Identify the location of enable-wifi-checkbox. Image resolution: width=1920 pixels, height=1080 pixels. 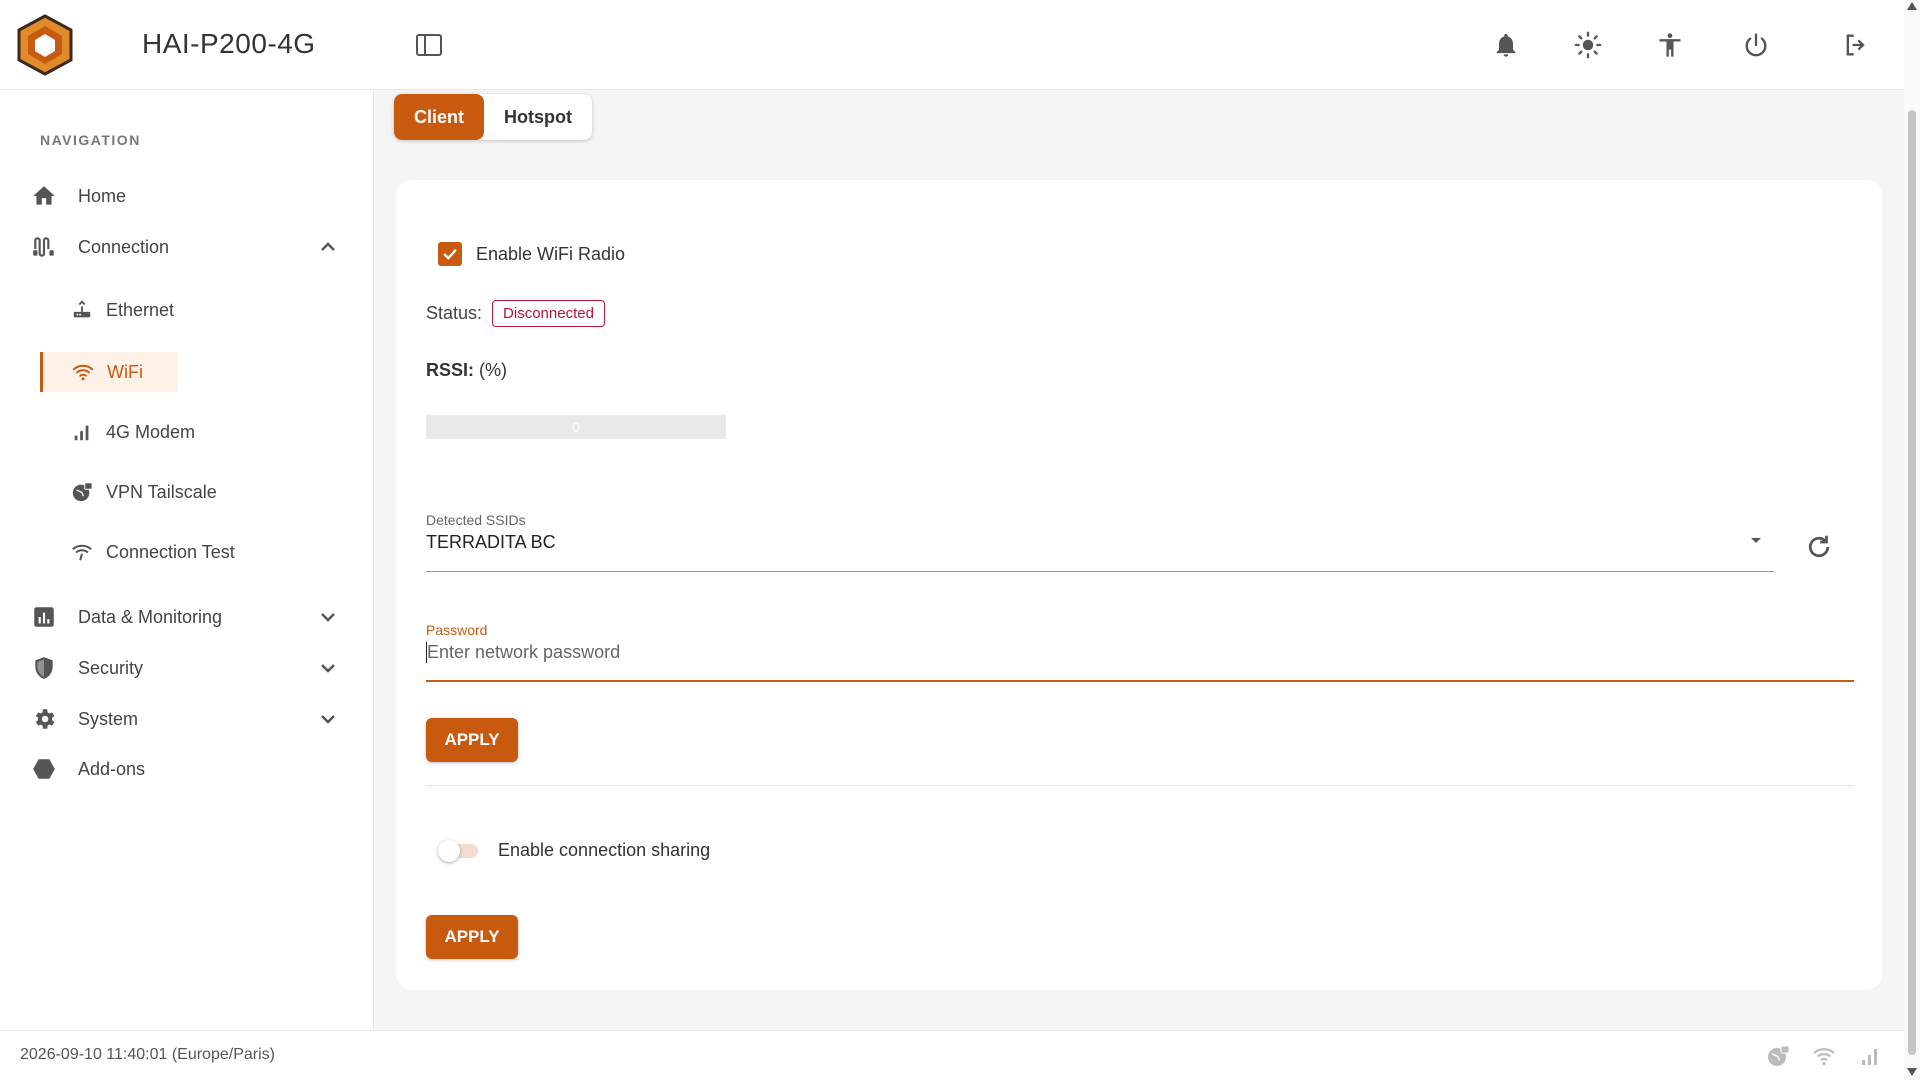
(450, 254).